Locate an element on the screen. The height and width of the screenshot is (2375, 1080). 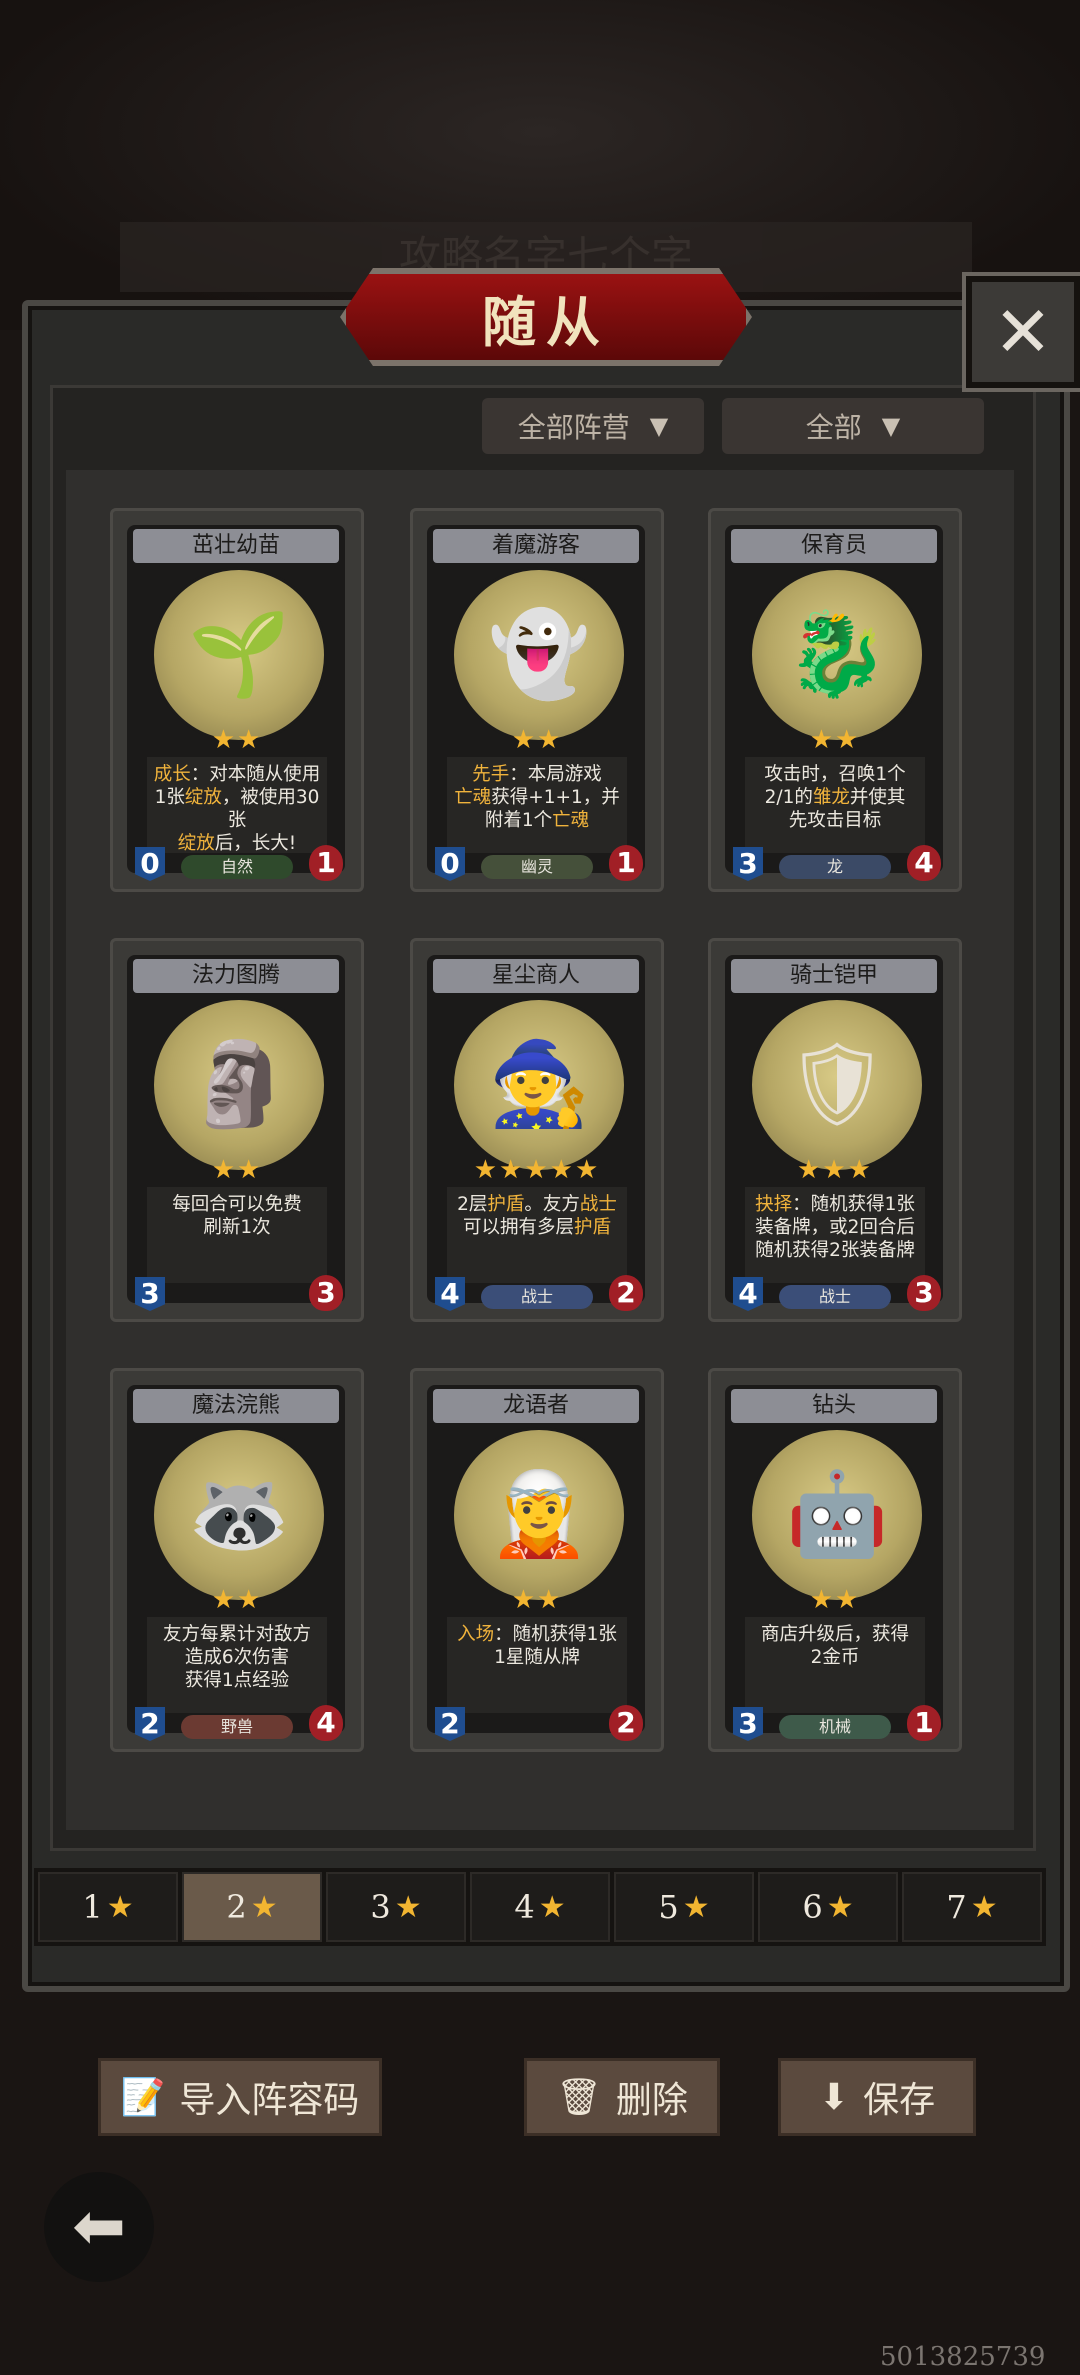
stardust-merchant-icon: 🧙 is located at coordinates (539, 1085).